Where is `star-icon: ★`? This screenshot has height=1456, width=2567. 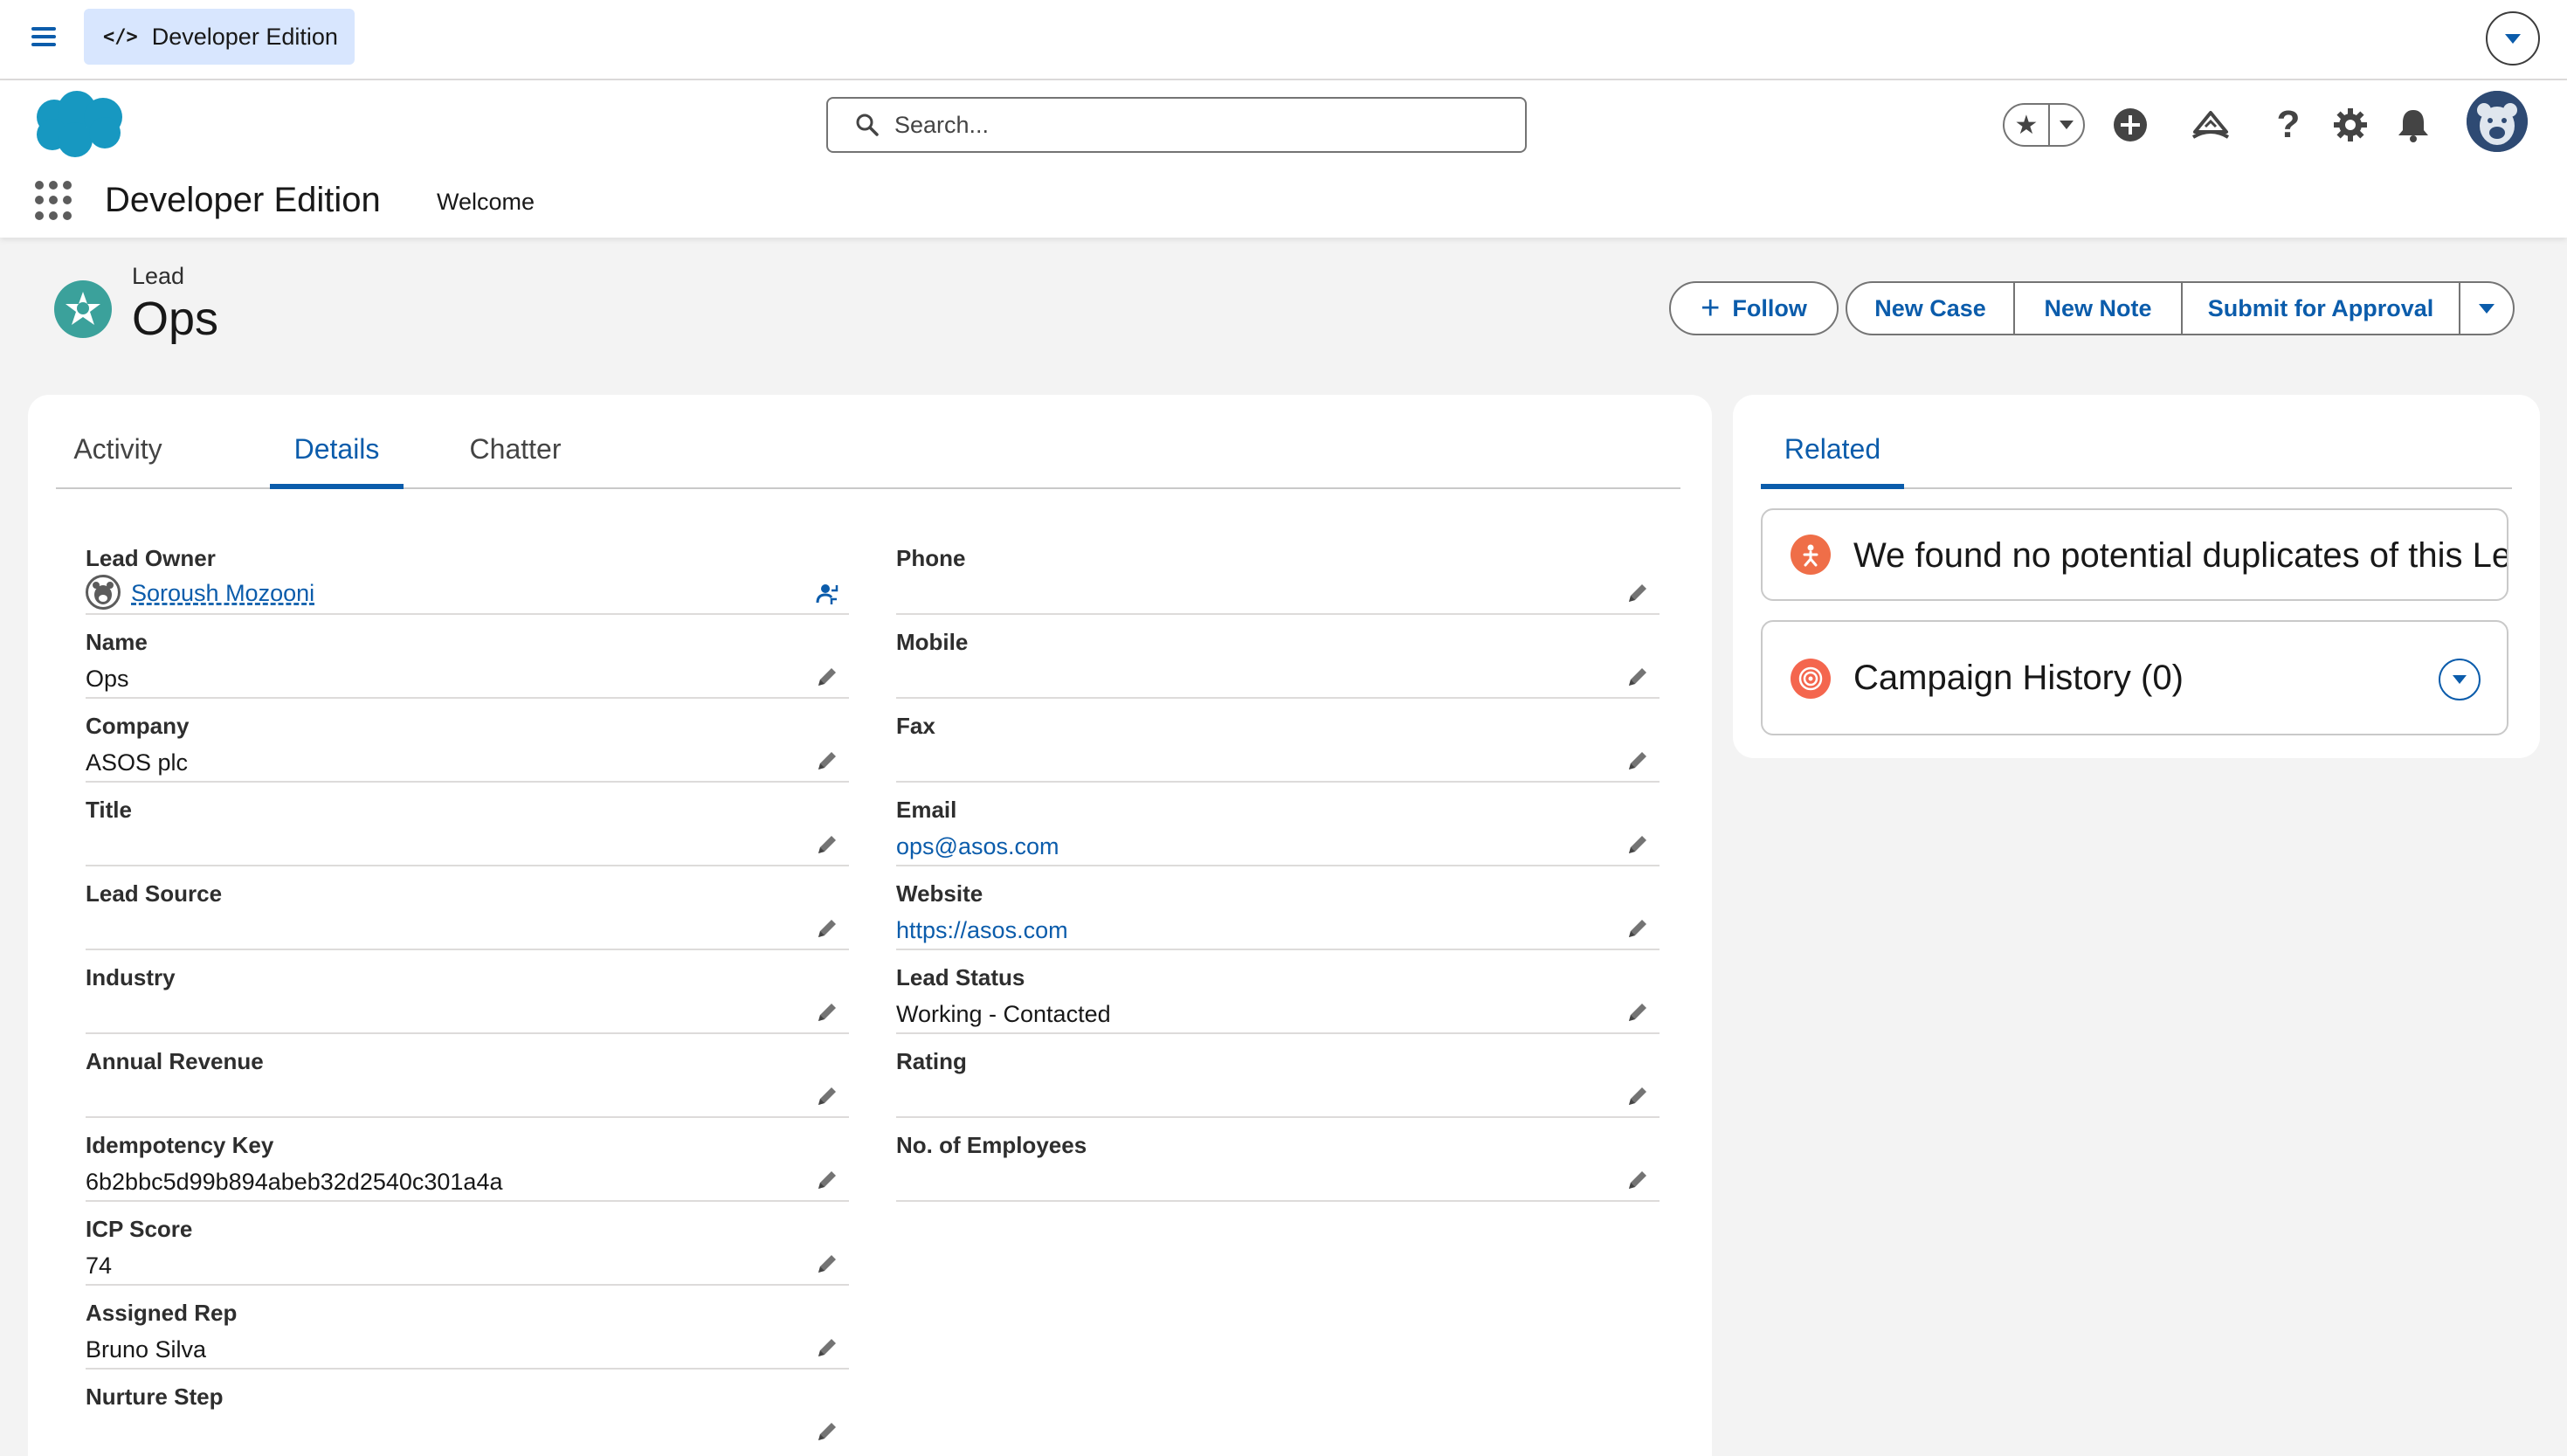
star-icon: ★ is located at coordinates (2027, 125).